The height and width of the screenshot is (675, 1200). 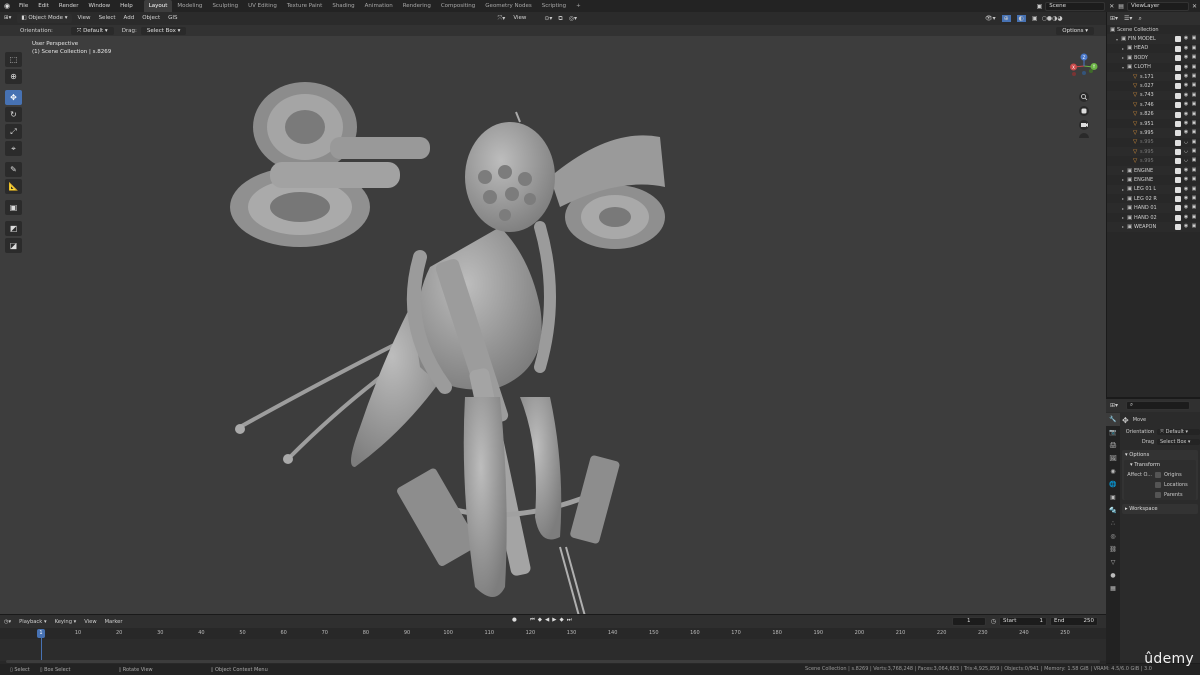 I want to click on world-tab-icon: 🌐, so click(x=1113, y=484).